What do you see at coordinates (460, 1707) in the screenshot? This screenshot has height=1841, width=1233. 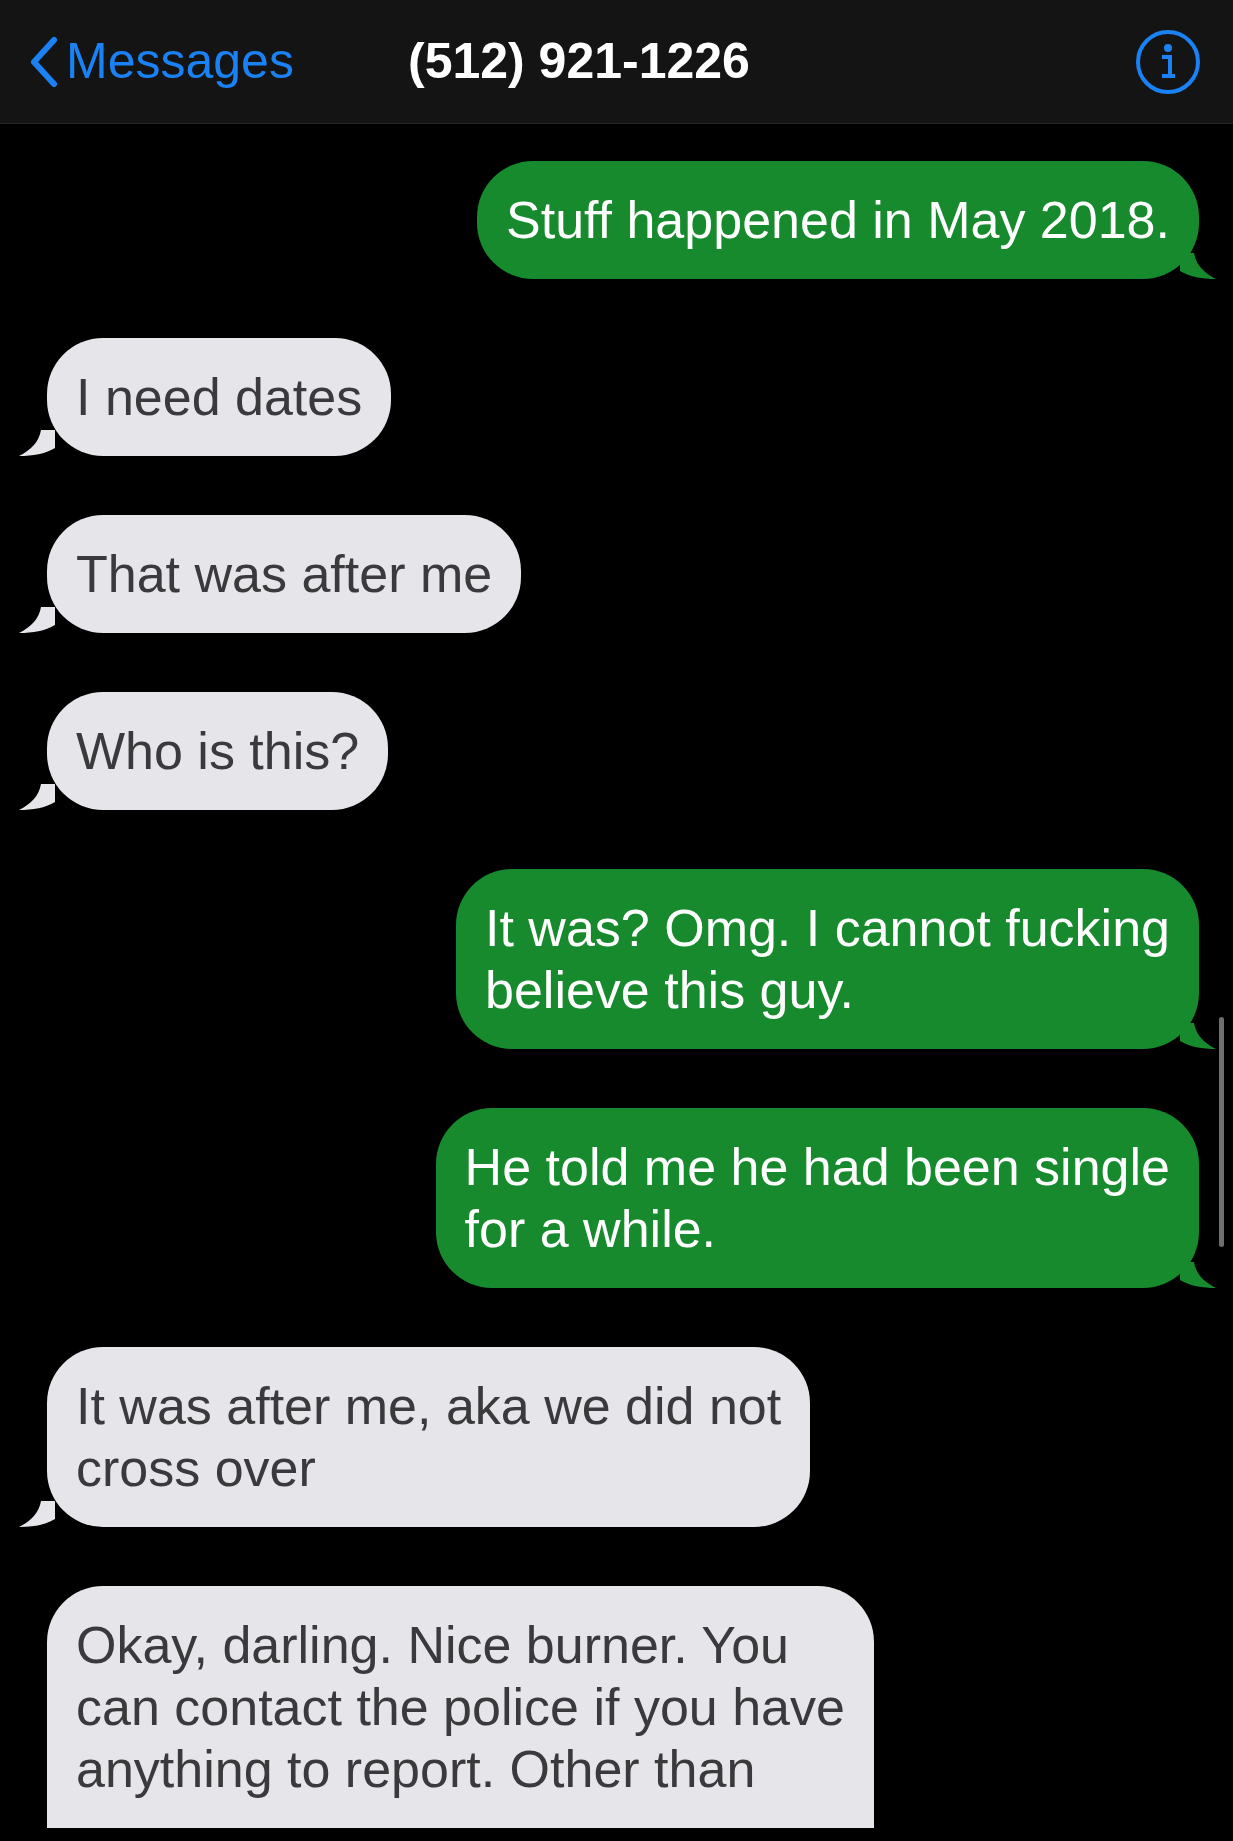 I see `message-bubble: Okay, darling. Nice burner. You can contact the police if you have anything to report. Other than` at bounding box center [460, 1707].